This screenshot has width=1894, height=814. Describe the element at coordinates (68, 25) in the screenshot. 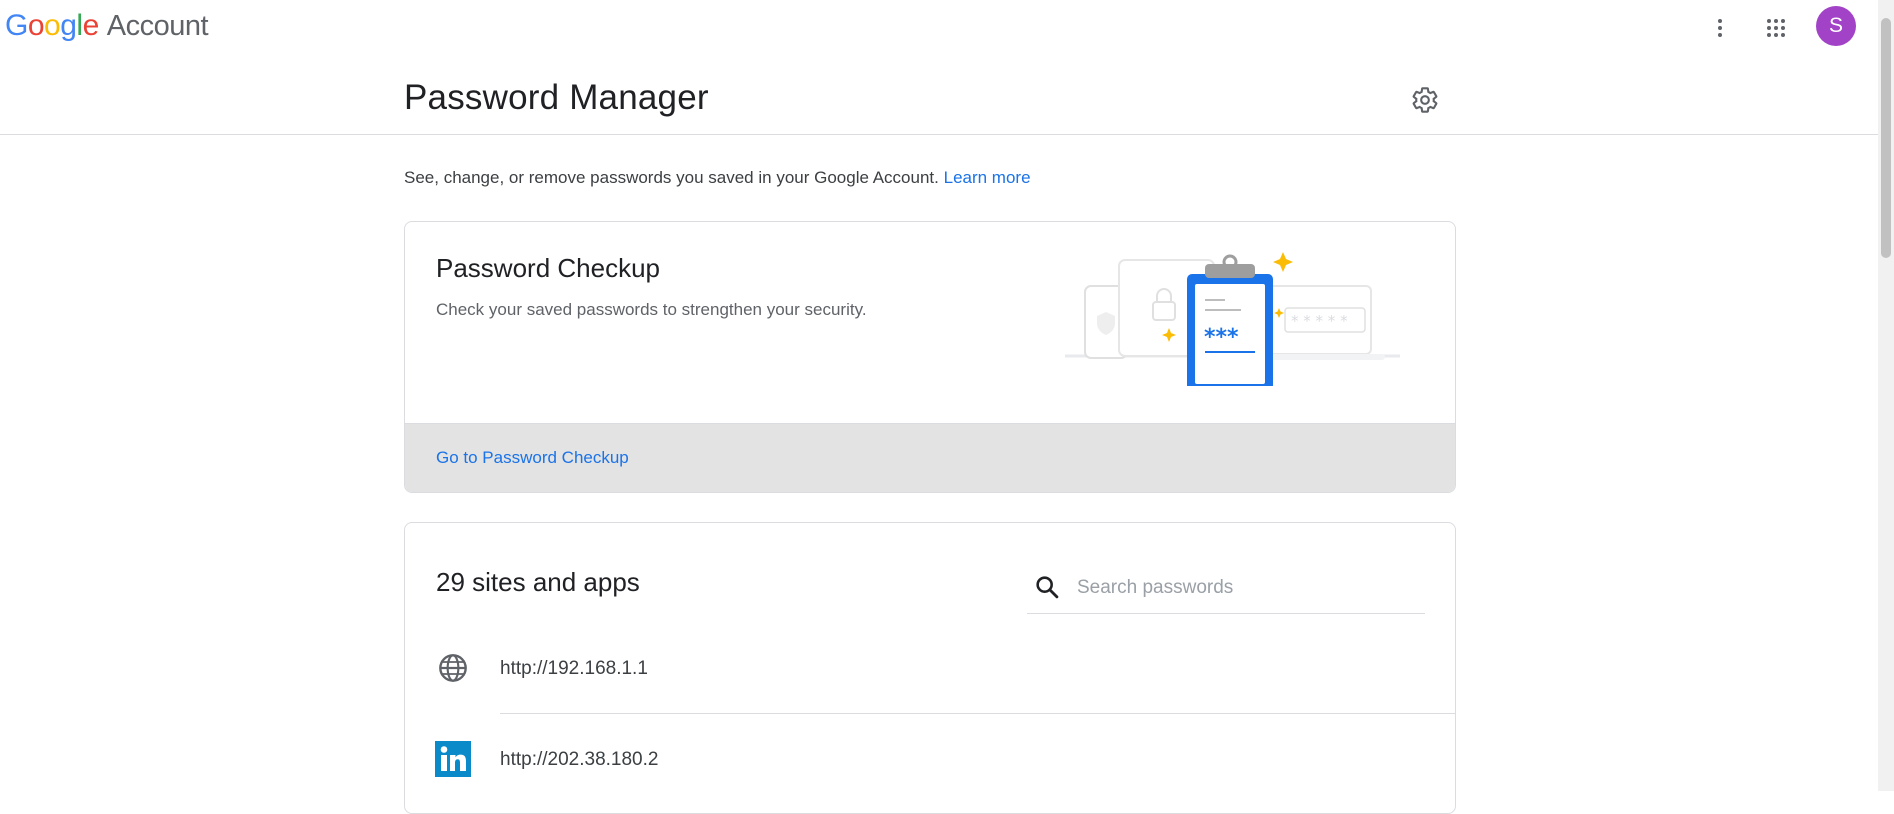

I see `logo-letter: g` at that location.